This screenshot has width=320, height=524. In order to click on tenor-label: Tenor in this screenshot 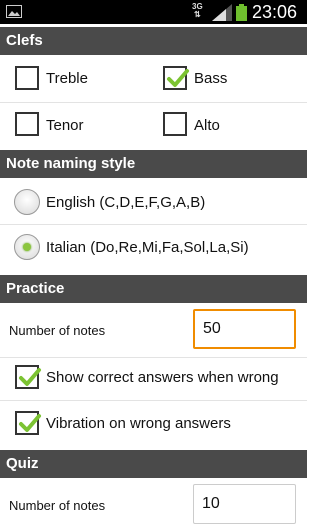, I will do `click(65, 125)`.